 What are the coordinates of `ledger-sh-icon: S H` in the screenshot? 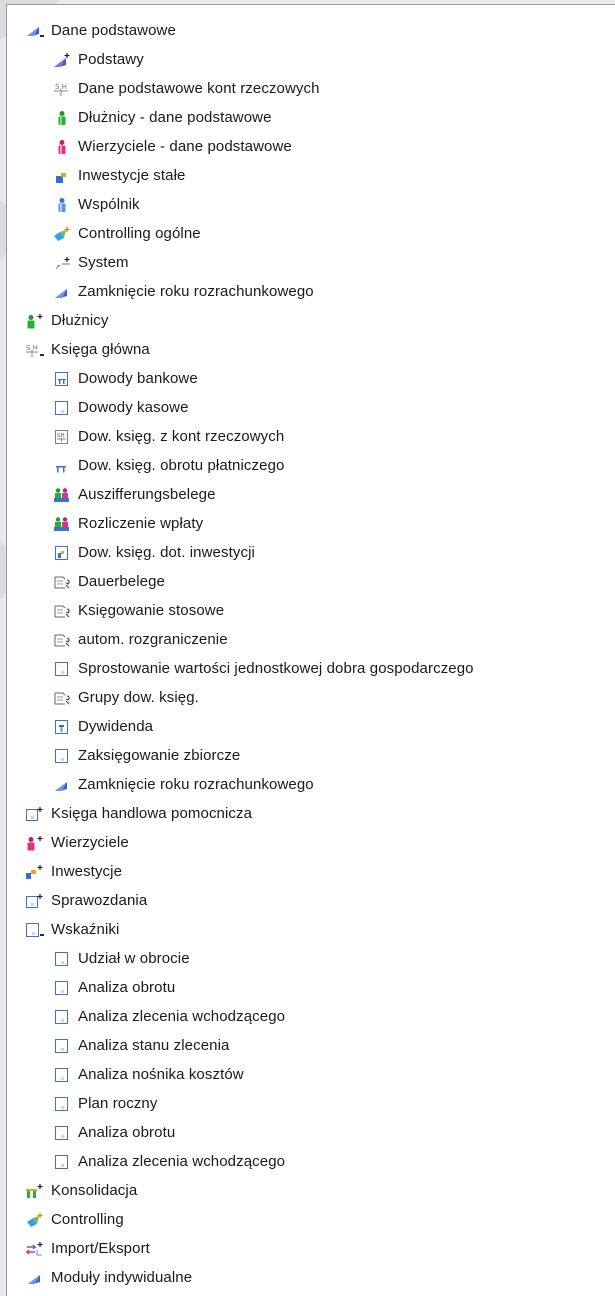 It's located at (62, 89).